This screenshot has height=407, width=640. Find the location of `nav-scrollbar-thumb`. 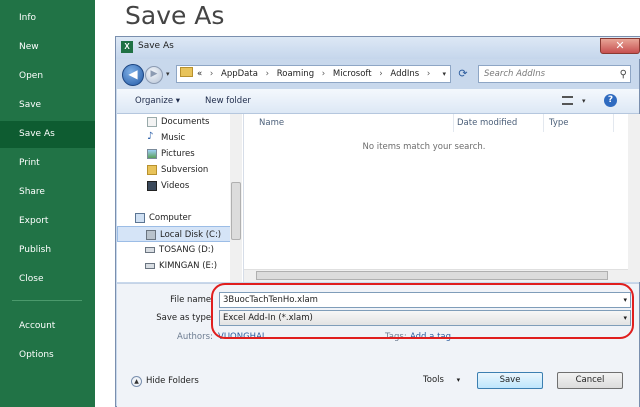

nav-scrollbar-thumb is located at coordinates (236, 211).